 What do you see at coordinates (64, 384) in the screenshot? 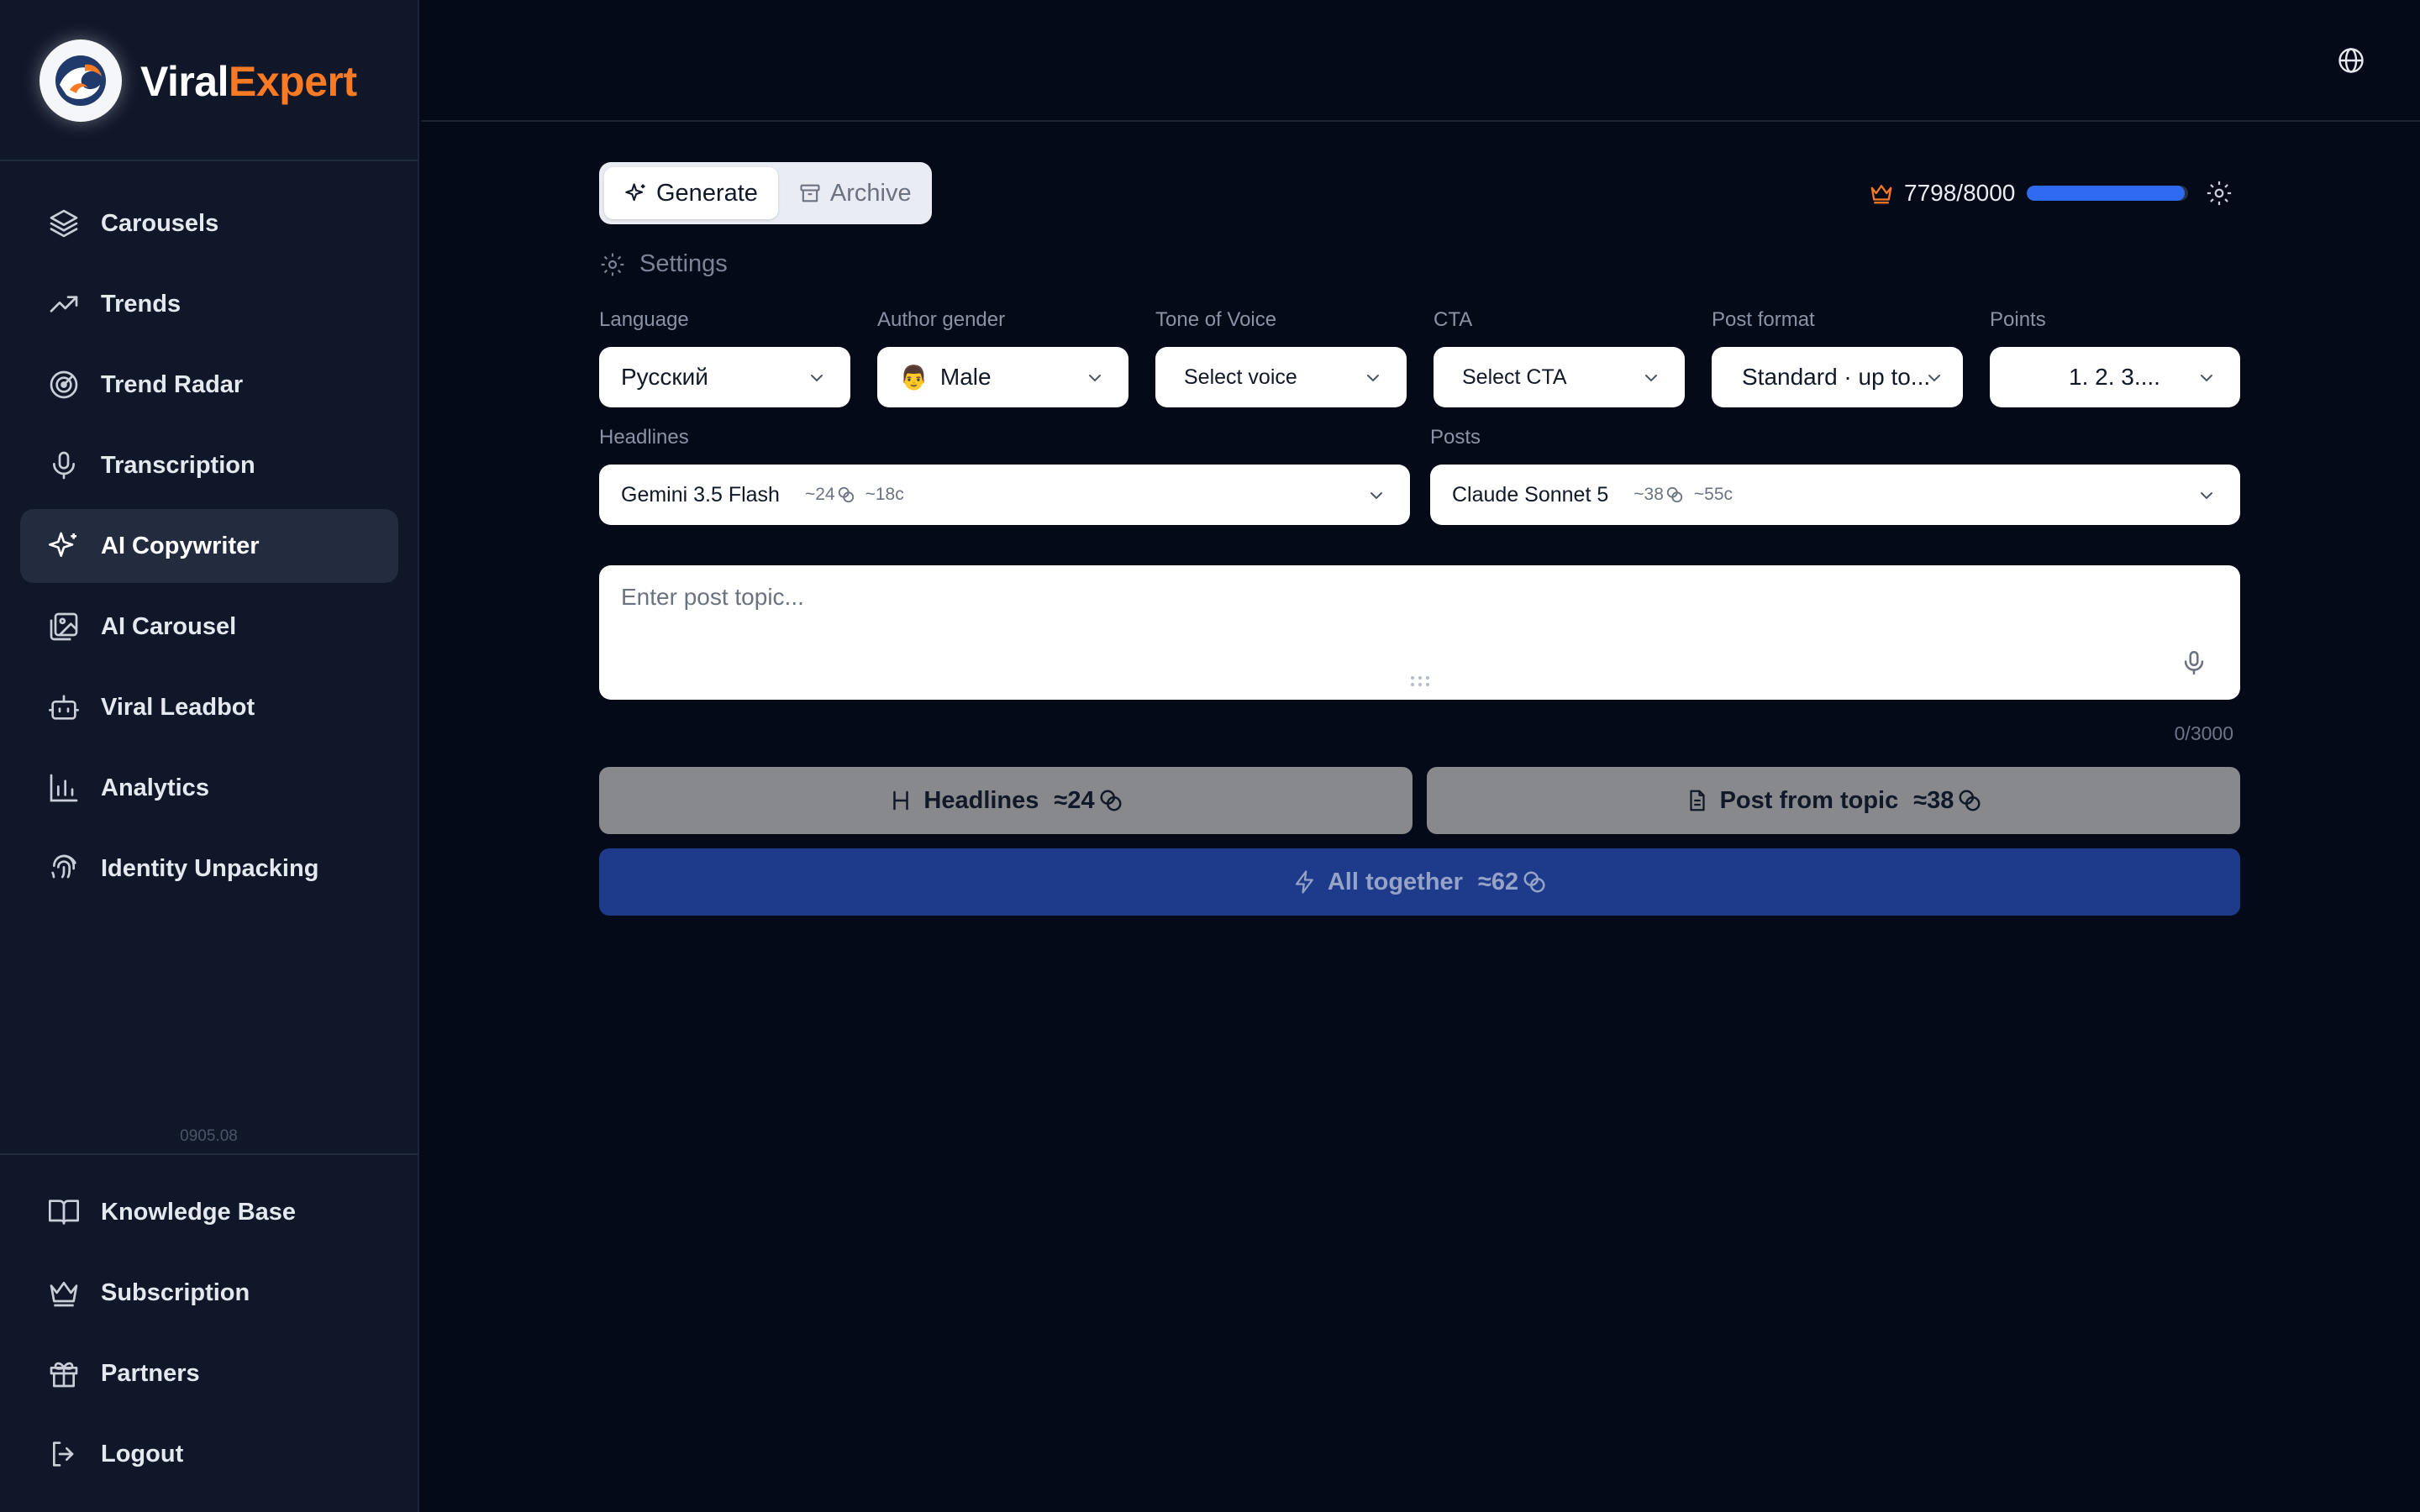
I see `radar-icon` at bounding box center [64, 384].